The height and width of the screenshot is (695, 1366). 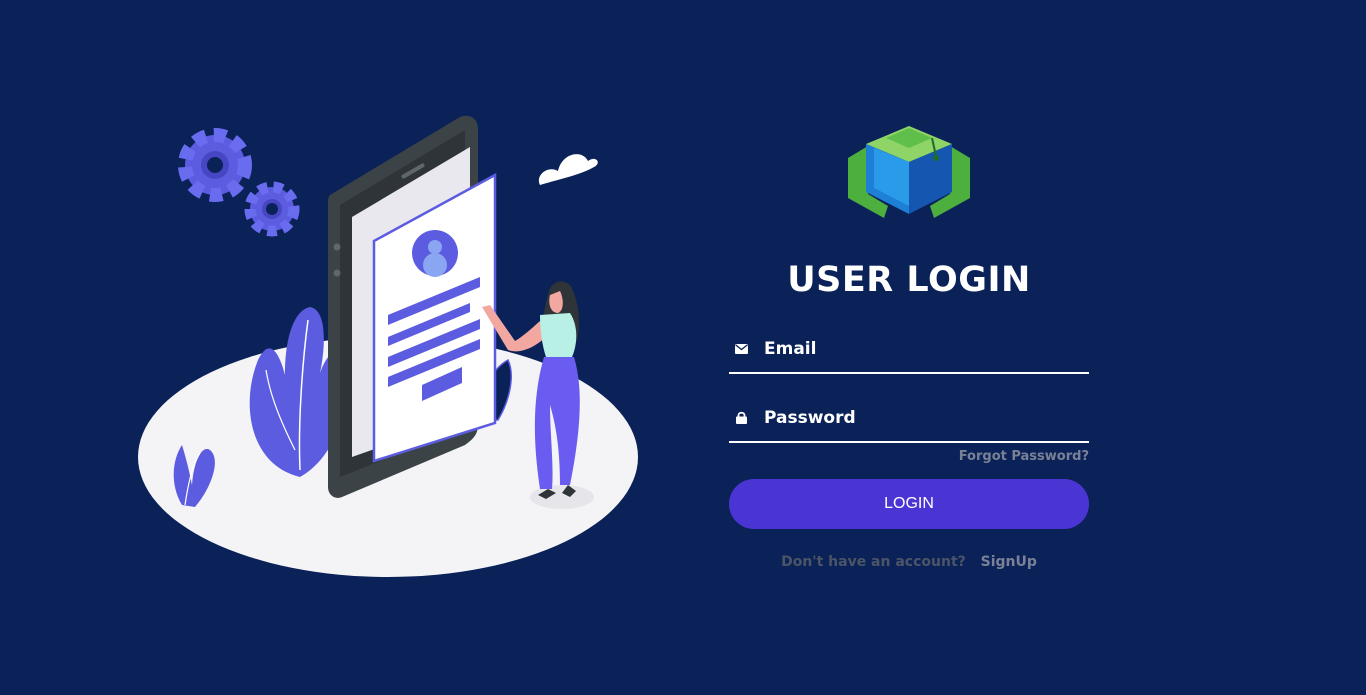 I want to click on forgot-password-link: Forgot Password?, so click(x=909, y=456).